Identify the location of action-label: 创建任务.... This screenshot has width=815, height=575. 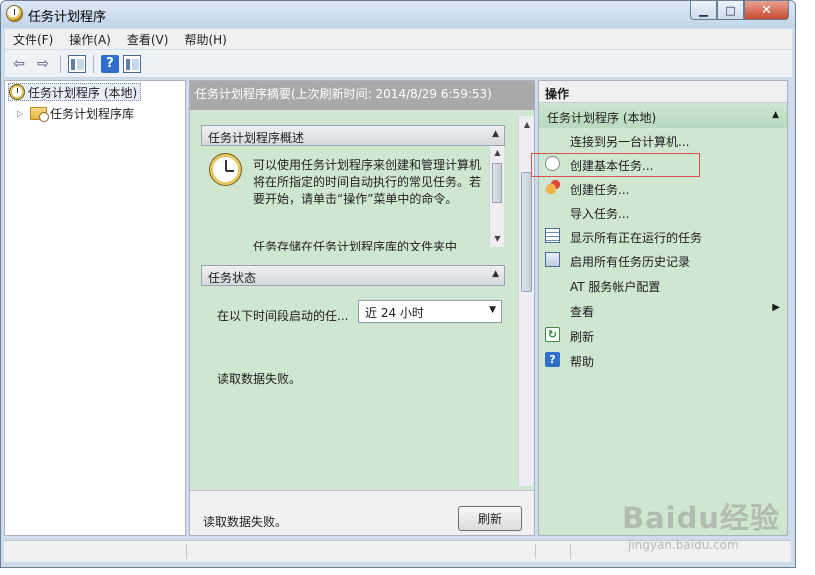
(600, 190).